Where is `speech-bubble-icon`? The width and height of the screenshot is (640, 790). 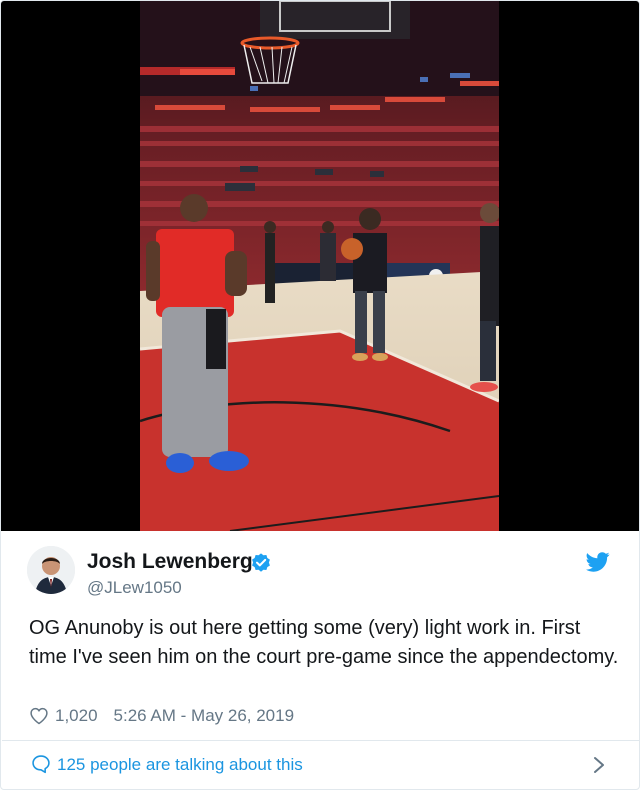 speech-bubble-icon is located at coordinates (41, 764).